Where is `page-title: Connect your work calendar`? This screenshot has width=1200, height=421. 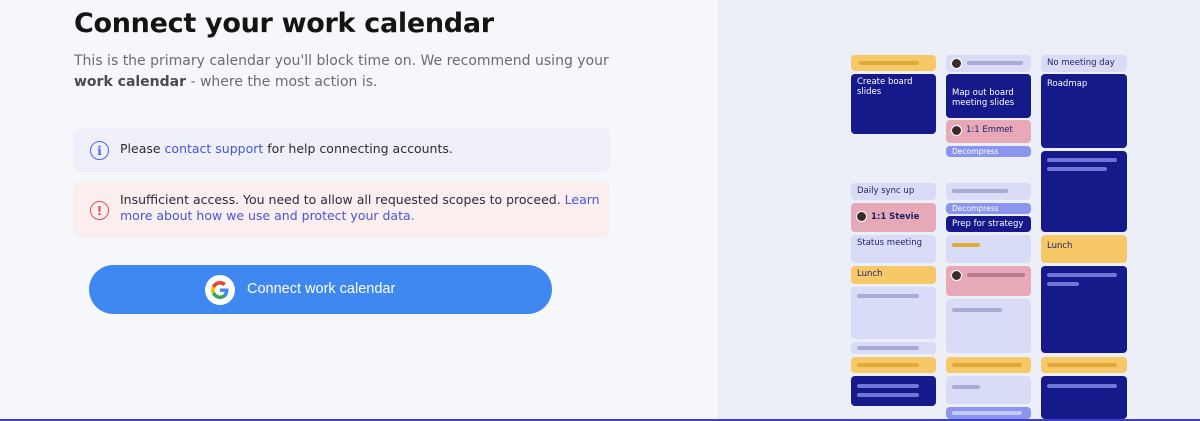
page-title: Connect your work calendar is located at coordinates (284, 23).